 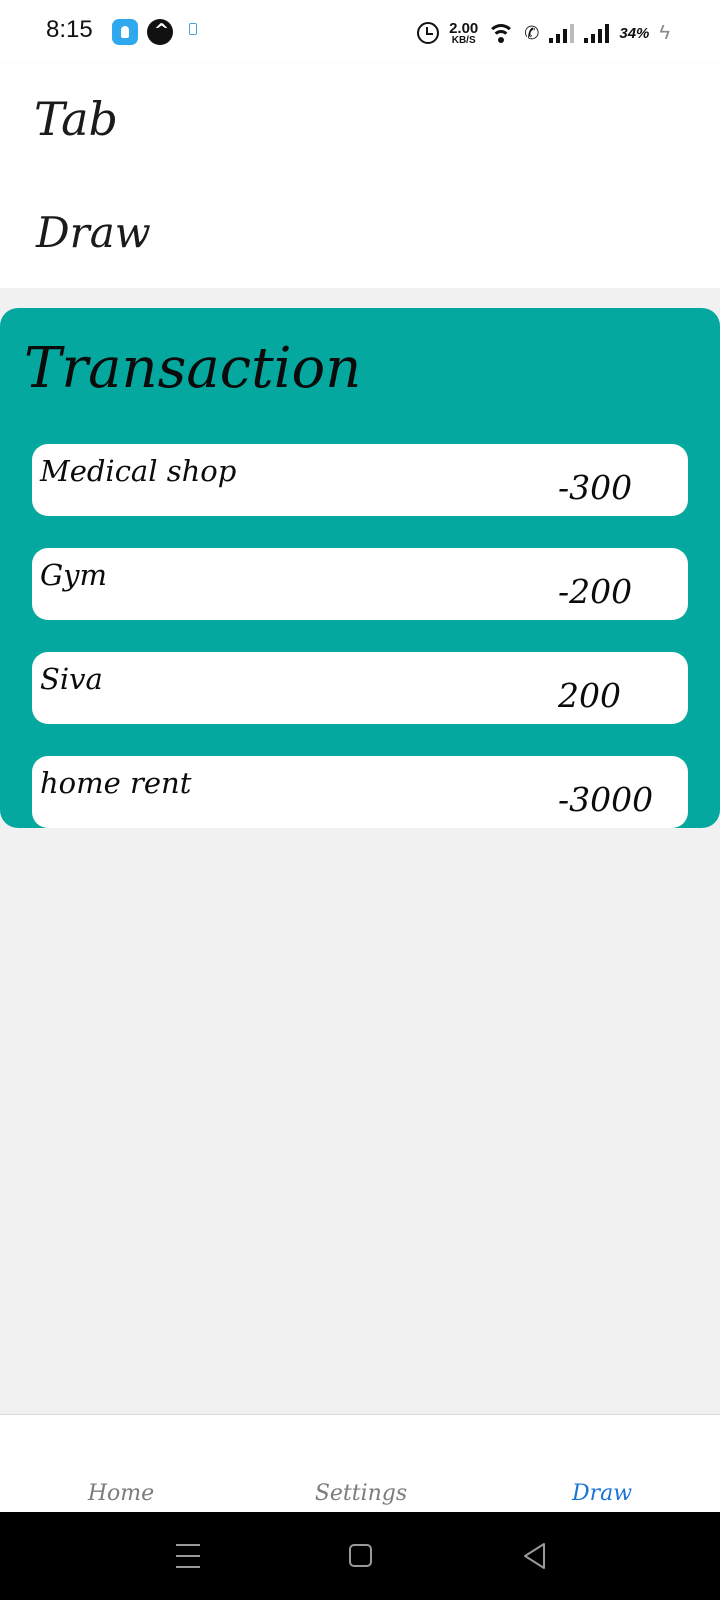 What do you see at coordinates (428, 33) in the screenshot?
I see `alarm-icon` at bounding box center [428, 33].